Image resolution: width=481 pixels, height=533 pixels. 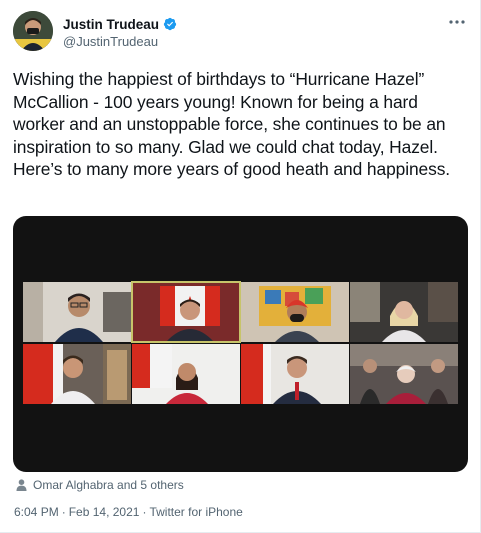 I want to click on call-tile-woman-blonde, so click(x=404, y=312).